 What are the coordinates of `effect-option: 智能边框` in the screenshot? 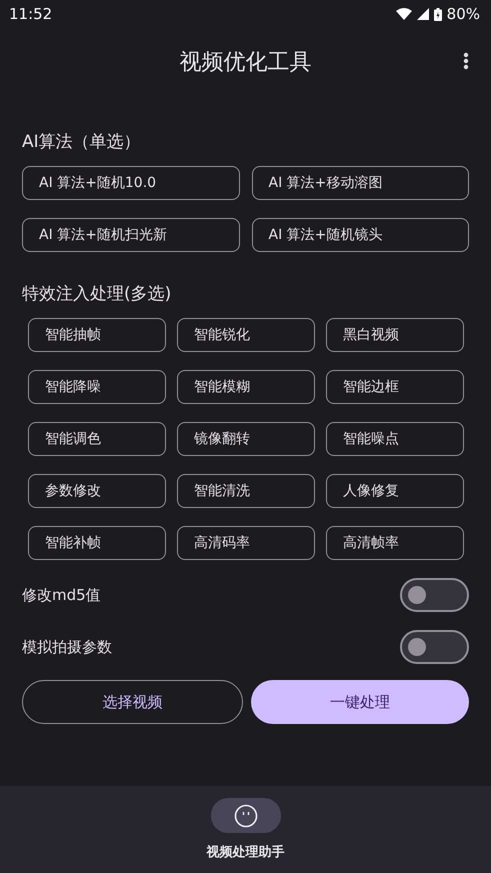 It's located at (395, 387).